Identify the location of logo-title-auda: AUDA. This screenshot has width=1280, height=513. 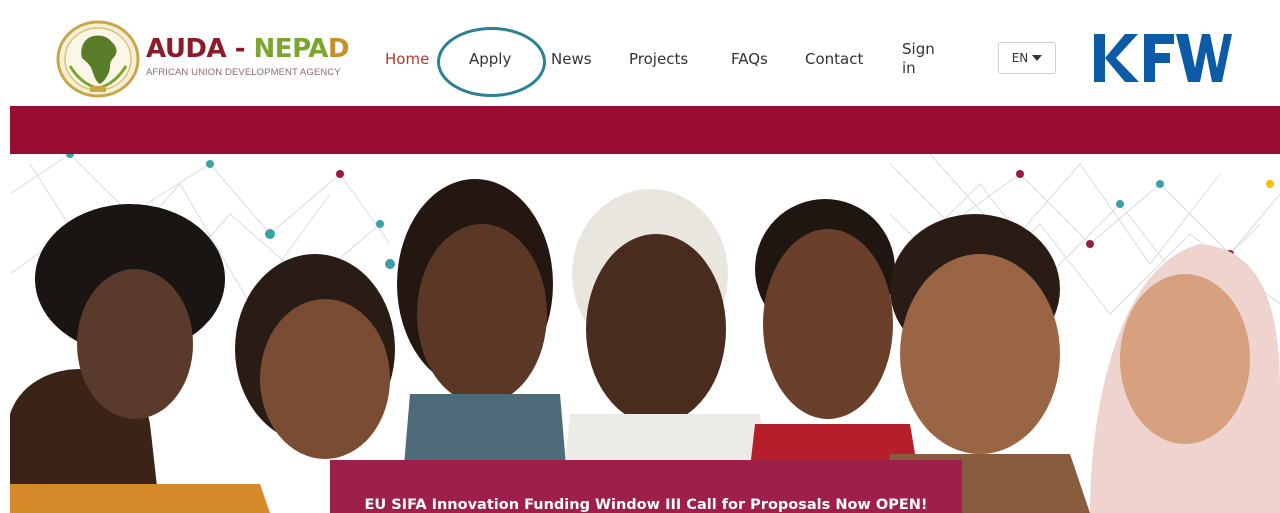
(186, 49).